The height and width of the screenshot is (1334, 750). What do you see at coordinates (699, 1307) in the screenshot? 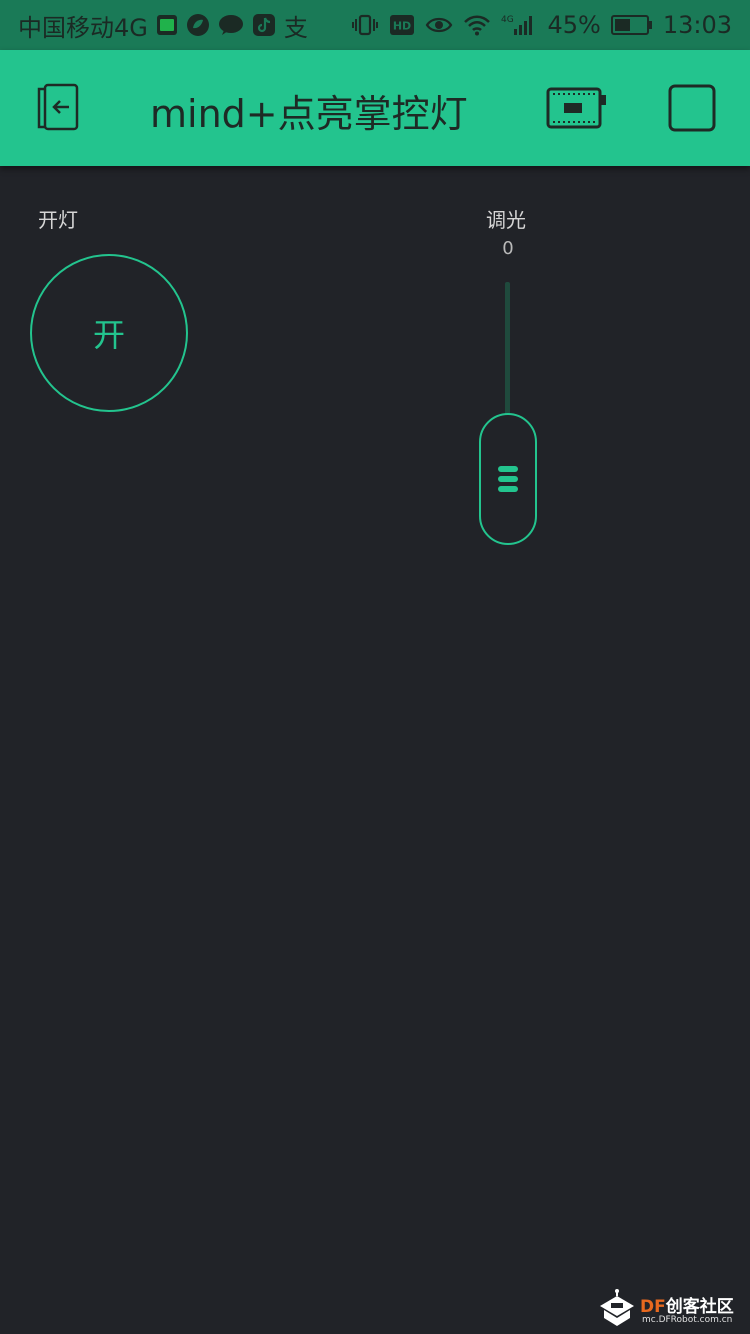
I see `watermark-brand-rest: 创客社区` at bounding box center [699, 1307].